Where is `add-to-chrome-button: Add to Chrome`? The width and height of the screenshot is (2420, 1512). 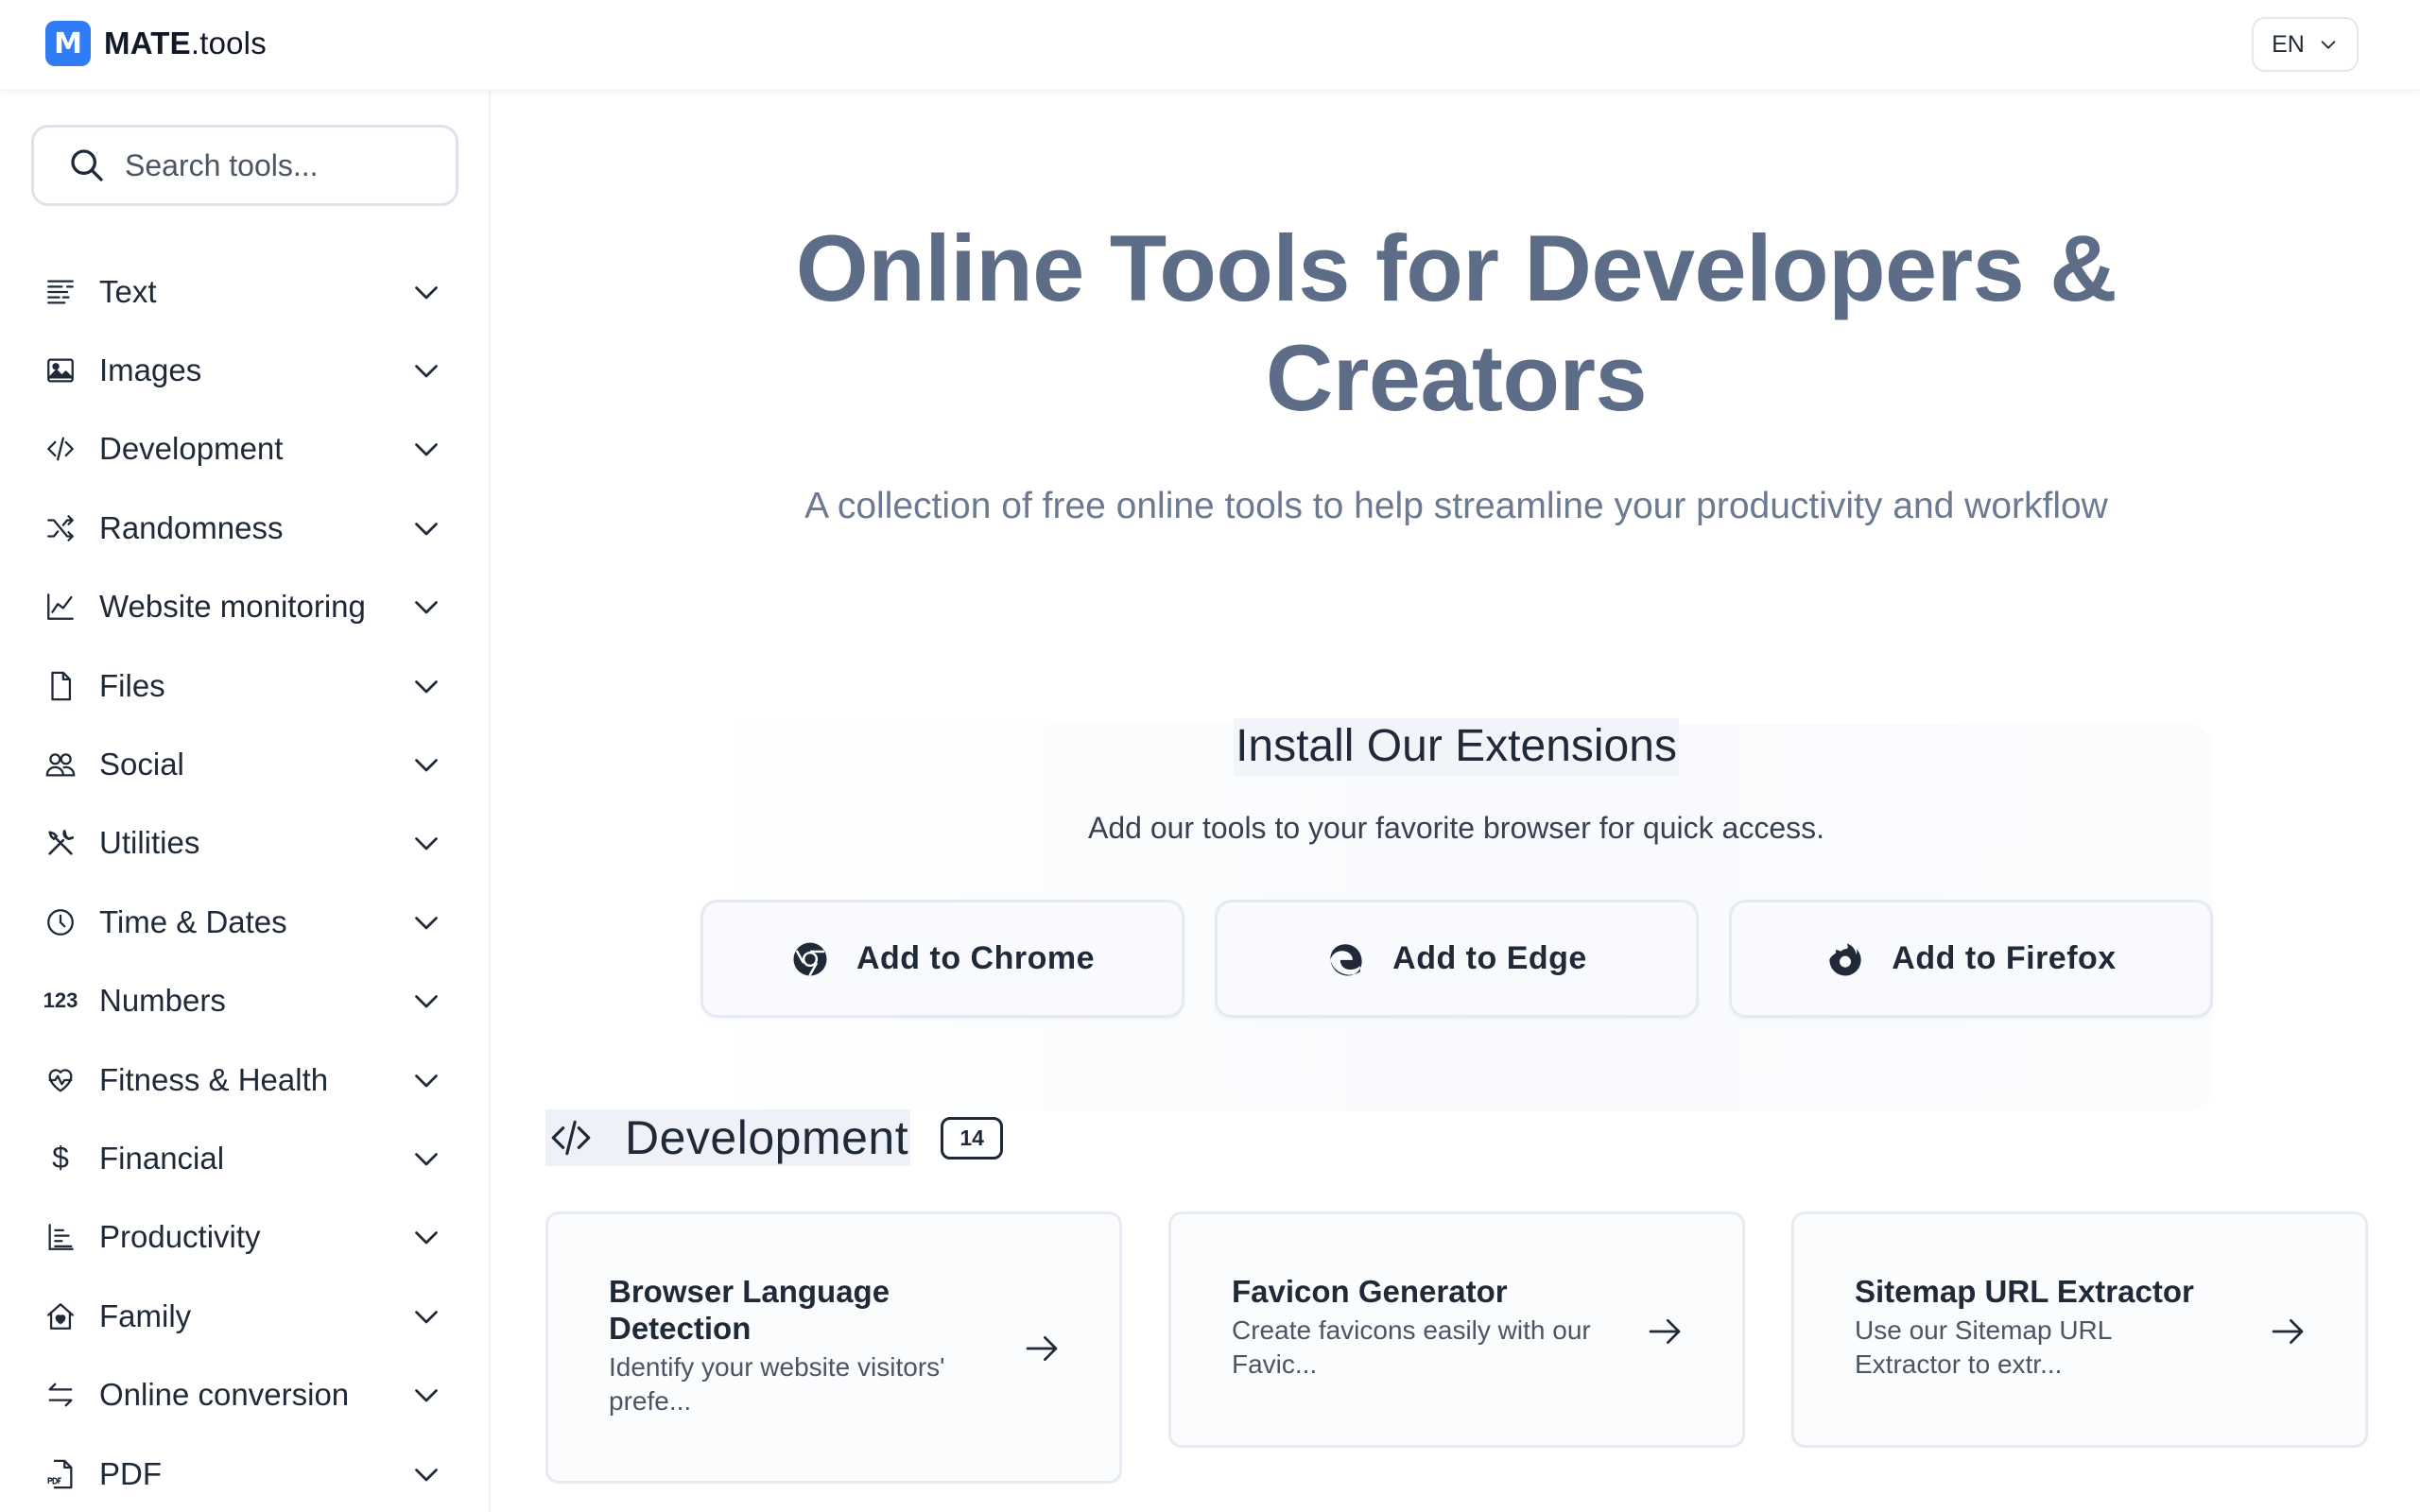 add-to-chrome-button: Add to Chrome is located at coordinates (942, 959).